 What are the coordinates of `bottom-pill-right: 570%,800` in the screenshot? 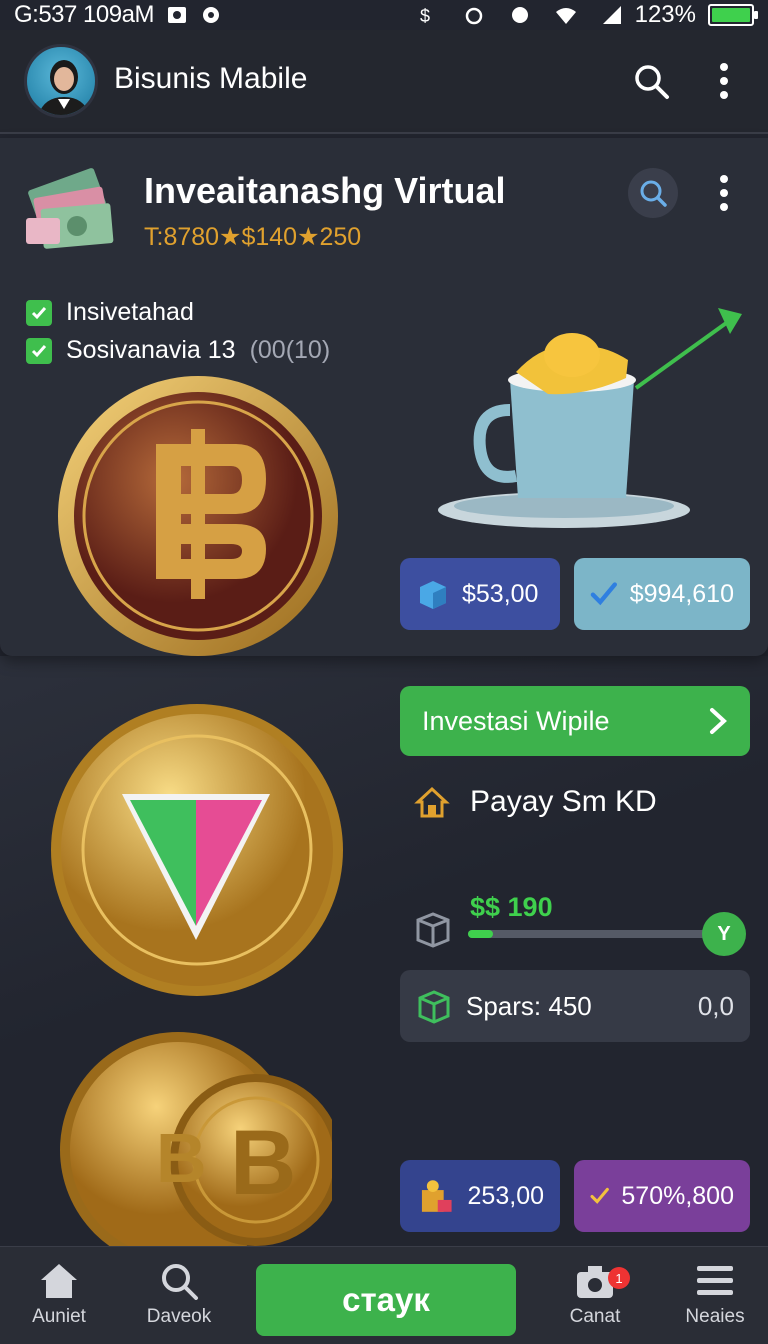 It's located at (662, 1196).